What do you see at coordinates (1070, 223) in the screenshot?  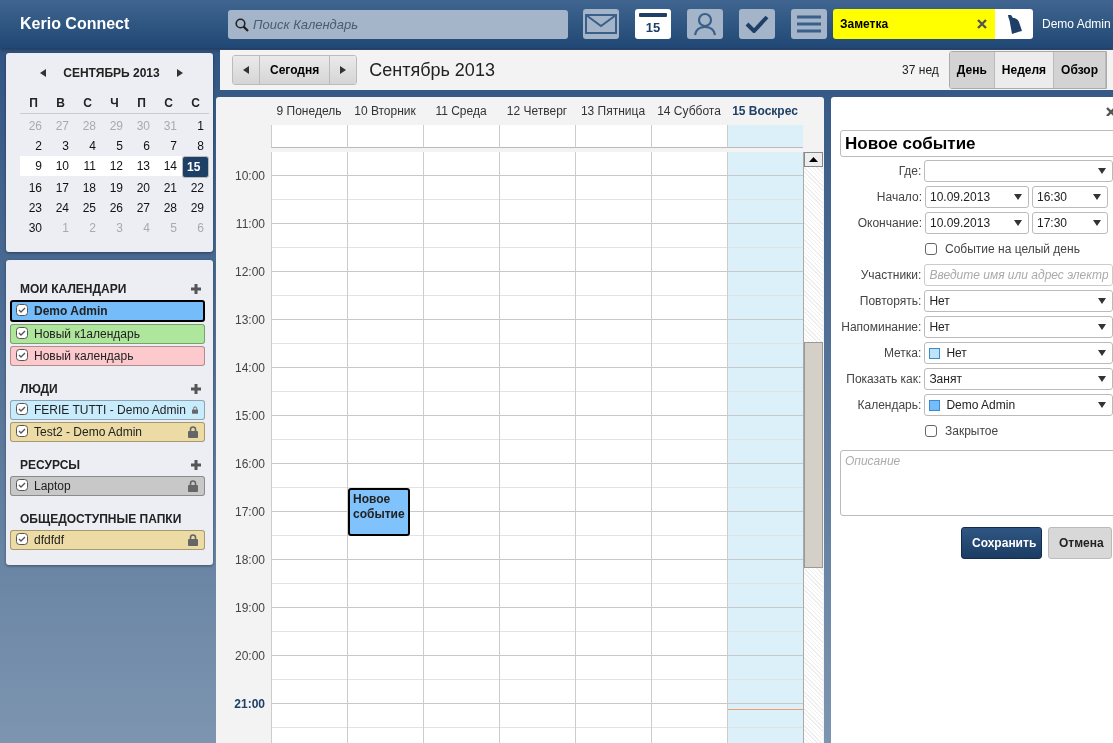 I see `time-field: 17:30` at bounding box center [1070, 223].